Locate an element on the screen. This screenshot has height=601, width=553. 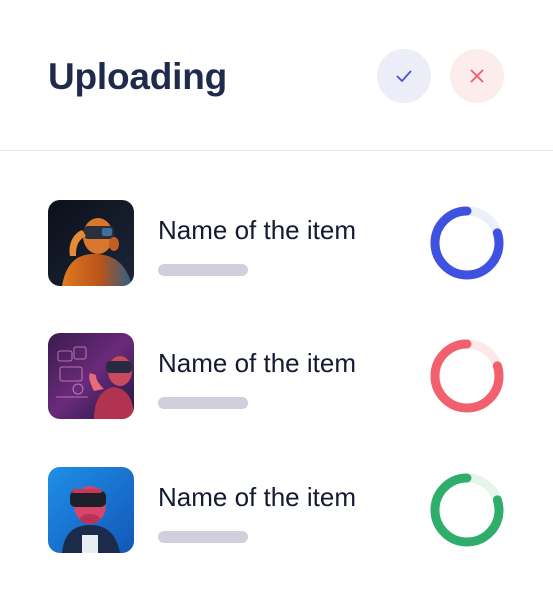
cancel-button is located at coordinates (477, 76).